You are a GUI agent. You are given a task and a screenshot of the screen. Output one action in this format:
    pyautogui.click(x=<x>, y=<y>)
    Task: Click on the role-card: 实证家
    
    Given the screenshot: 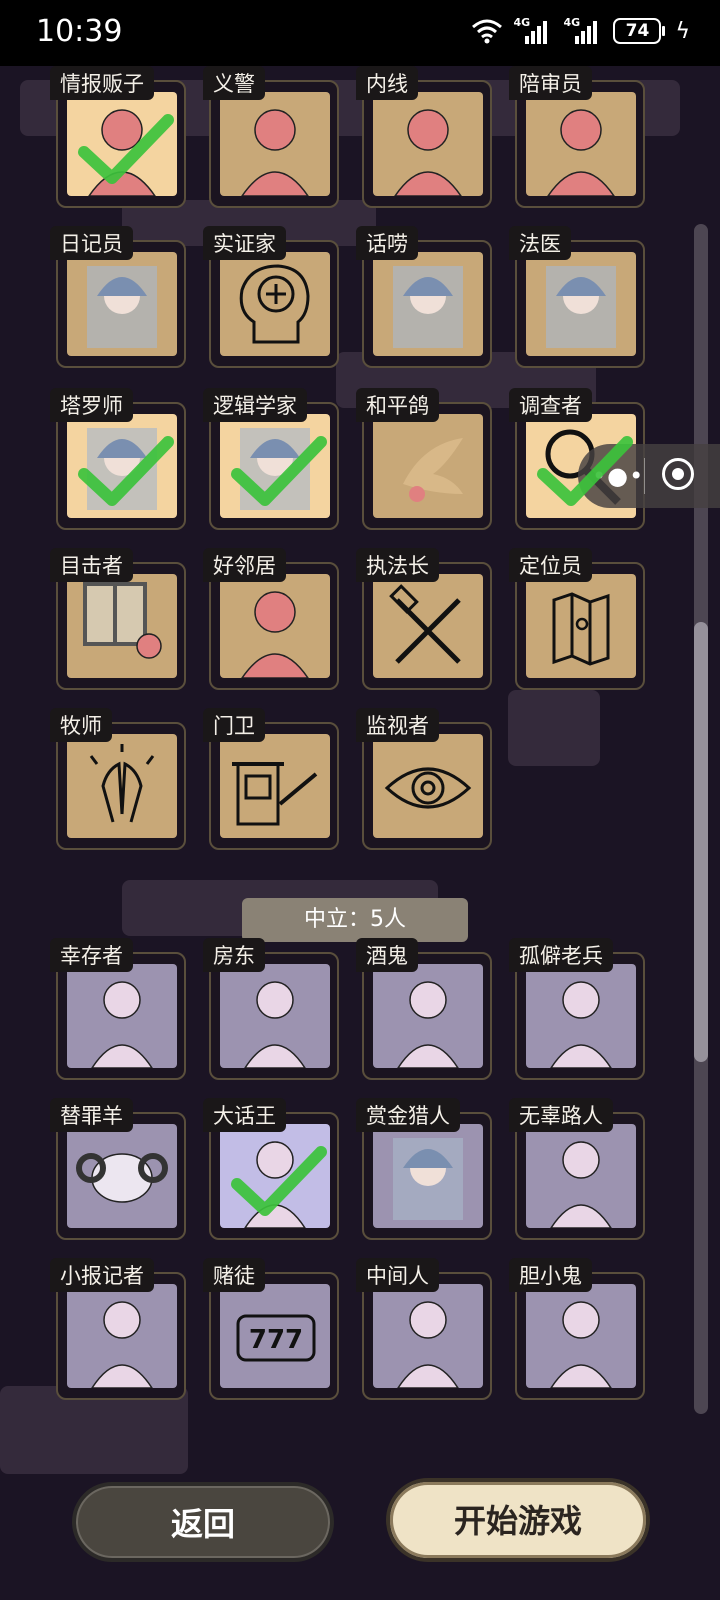 What is the action you would take?
    pyautogui.click(x=272, y=298)
    